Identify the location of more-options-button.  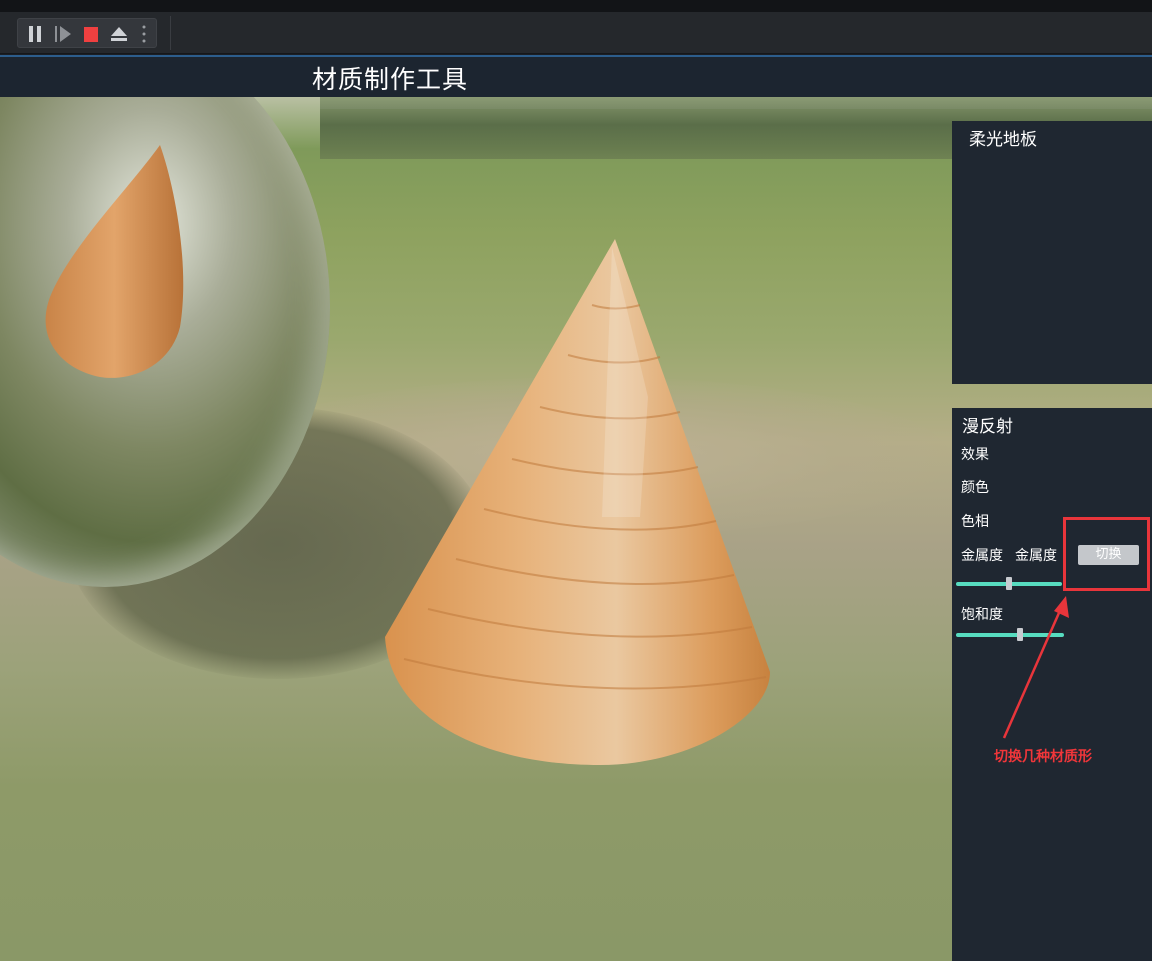
(144, 34).